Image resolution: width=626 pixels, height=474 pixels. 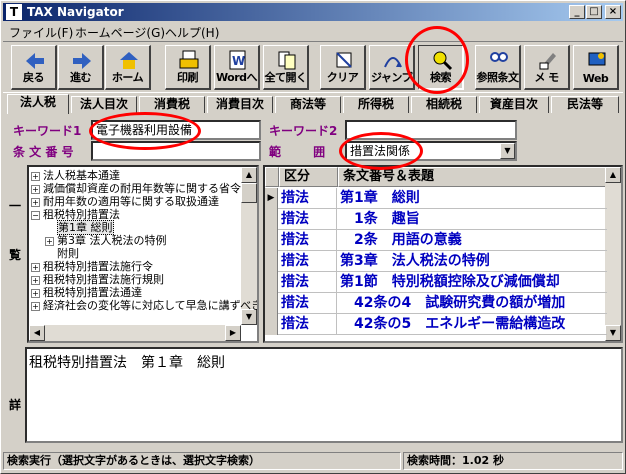 What do you see at coordinates (172, 104) in the screenshot?
I see `tab-shohizei: 消費税` at bounding box center [172, 104].